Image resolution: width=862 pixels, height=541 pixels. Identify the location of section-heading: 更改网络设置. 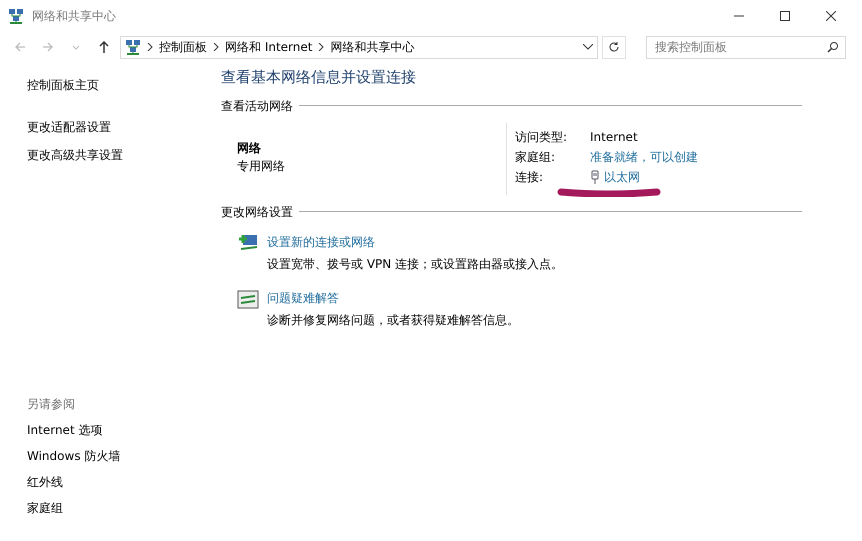
(257, 212).